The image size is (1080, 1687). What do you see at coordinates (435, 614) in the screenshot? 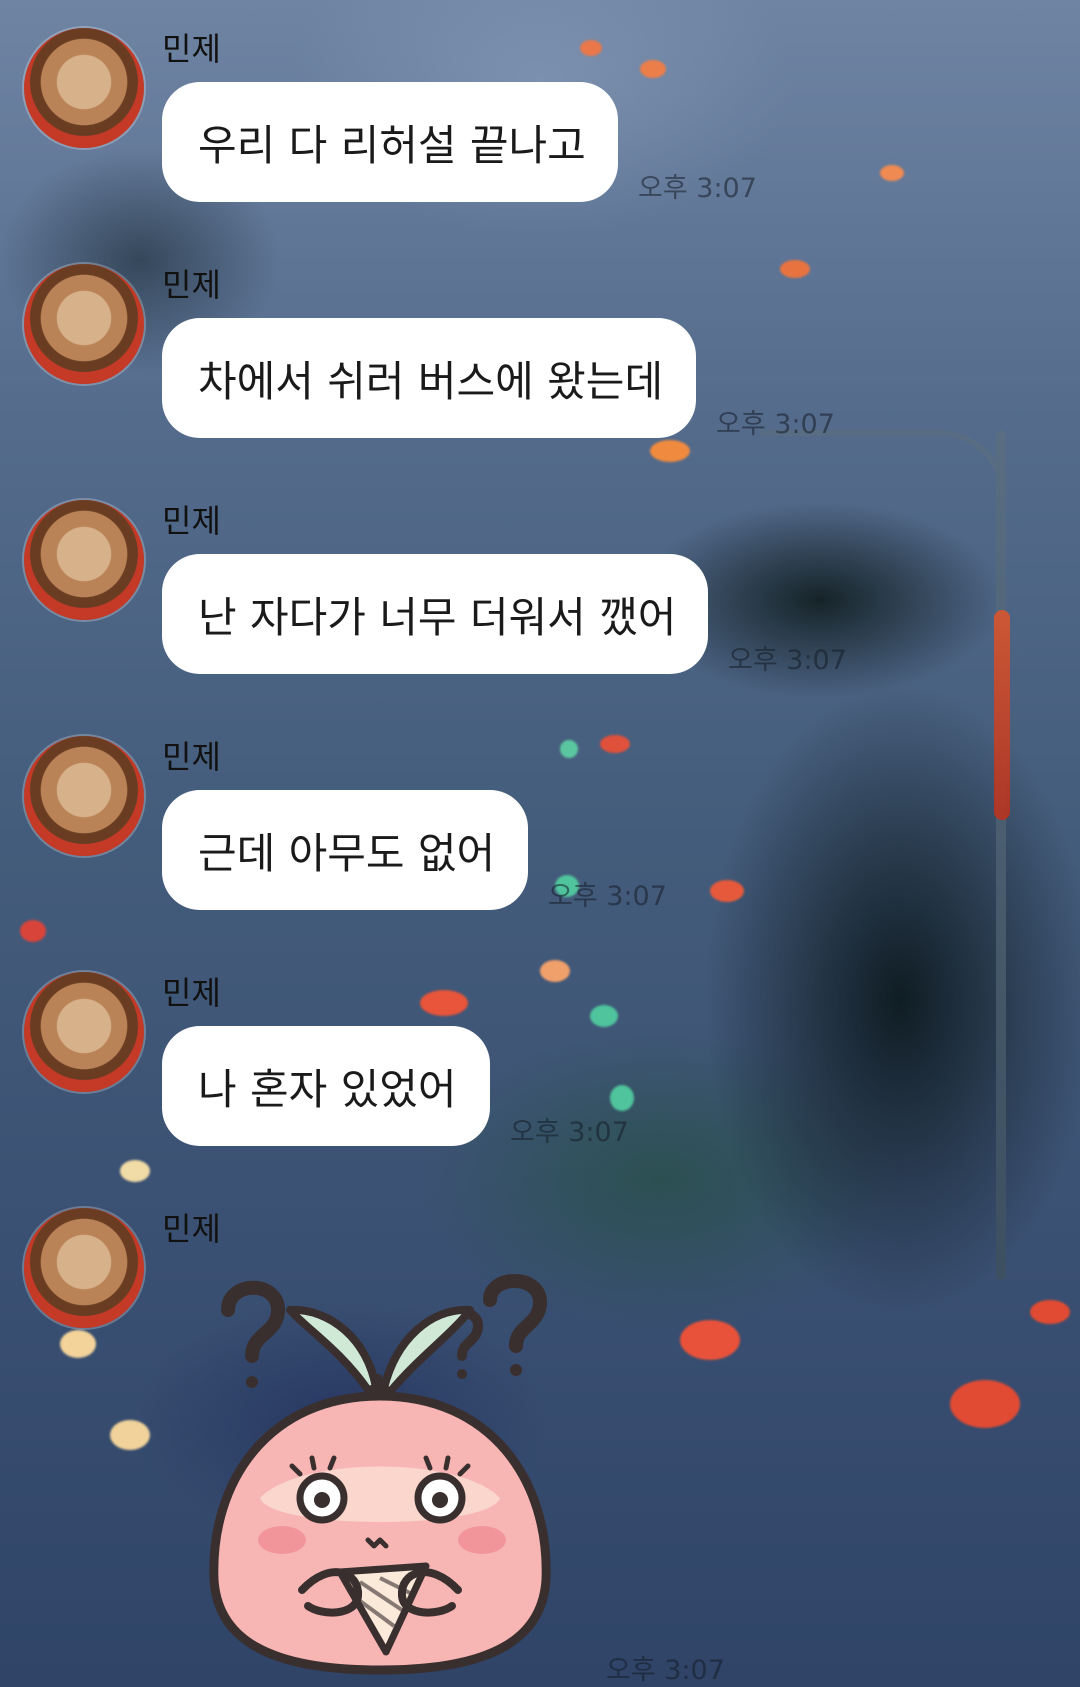
I see `message-bubble: 난 자다가 너무 더워서 깼어` at bounding box center [435, 614].